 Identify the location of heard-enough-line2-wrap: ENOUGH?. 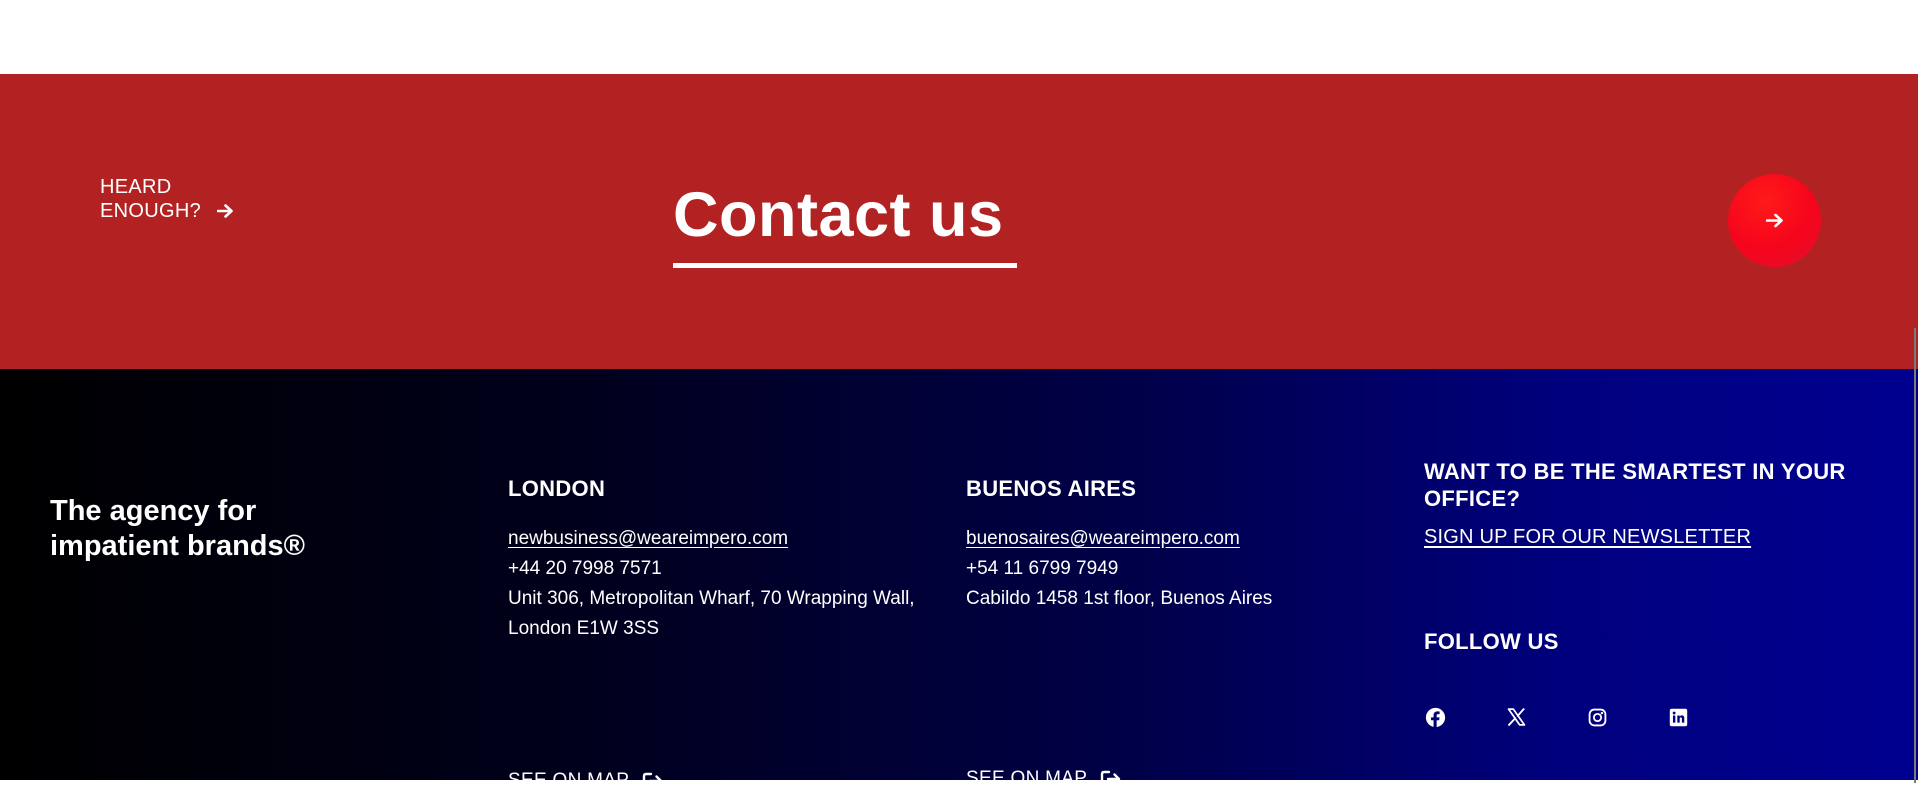
(167, 211).